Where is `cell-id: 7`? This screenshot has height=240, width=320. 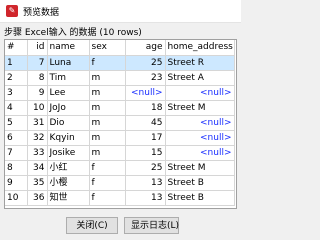 cell-id: 7 is located at coordinates (37, 63).